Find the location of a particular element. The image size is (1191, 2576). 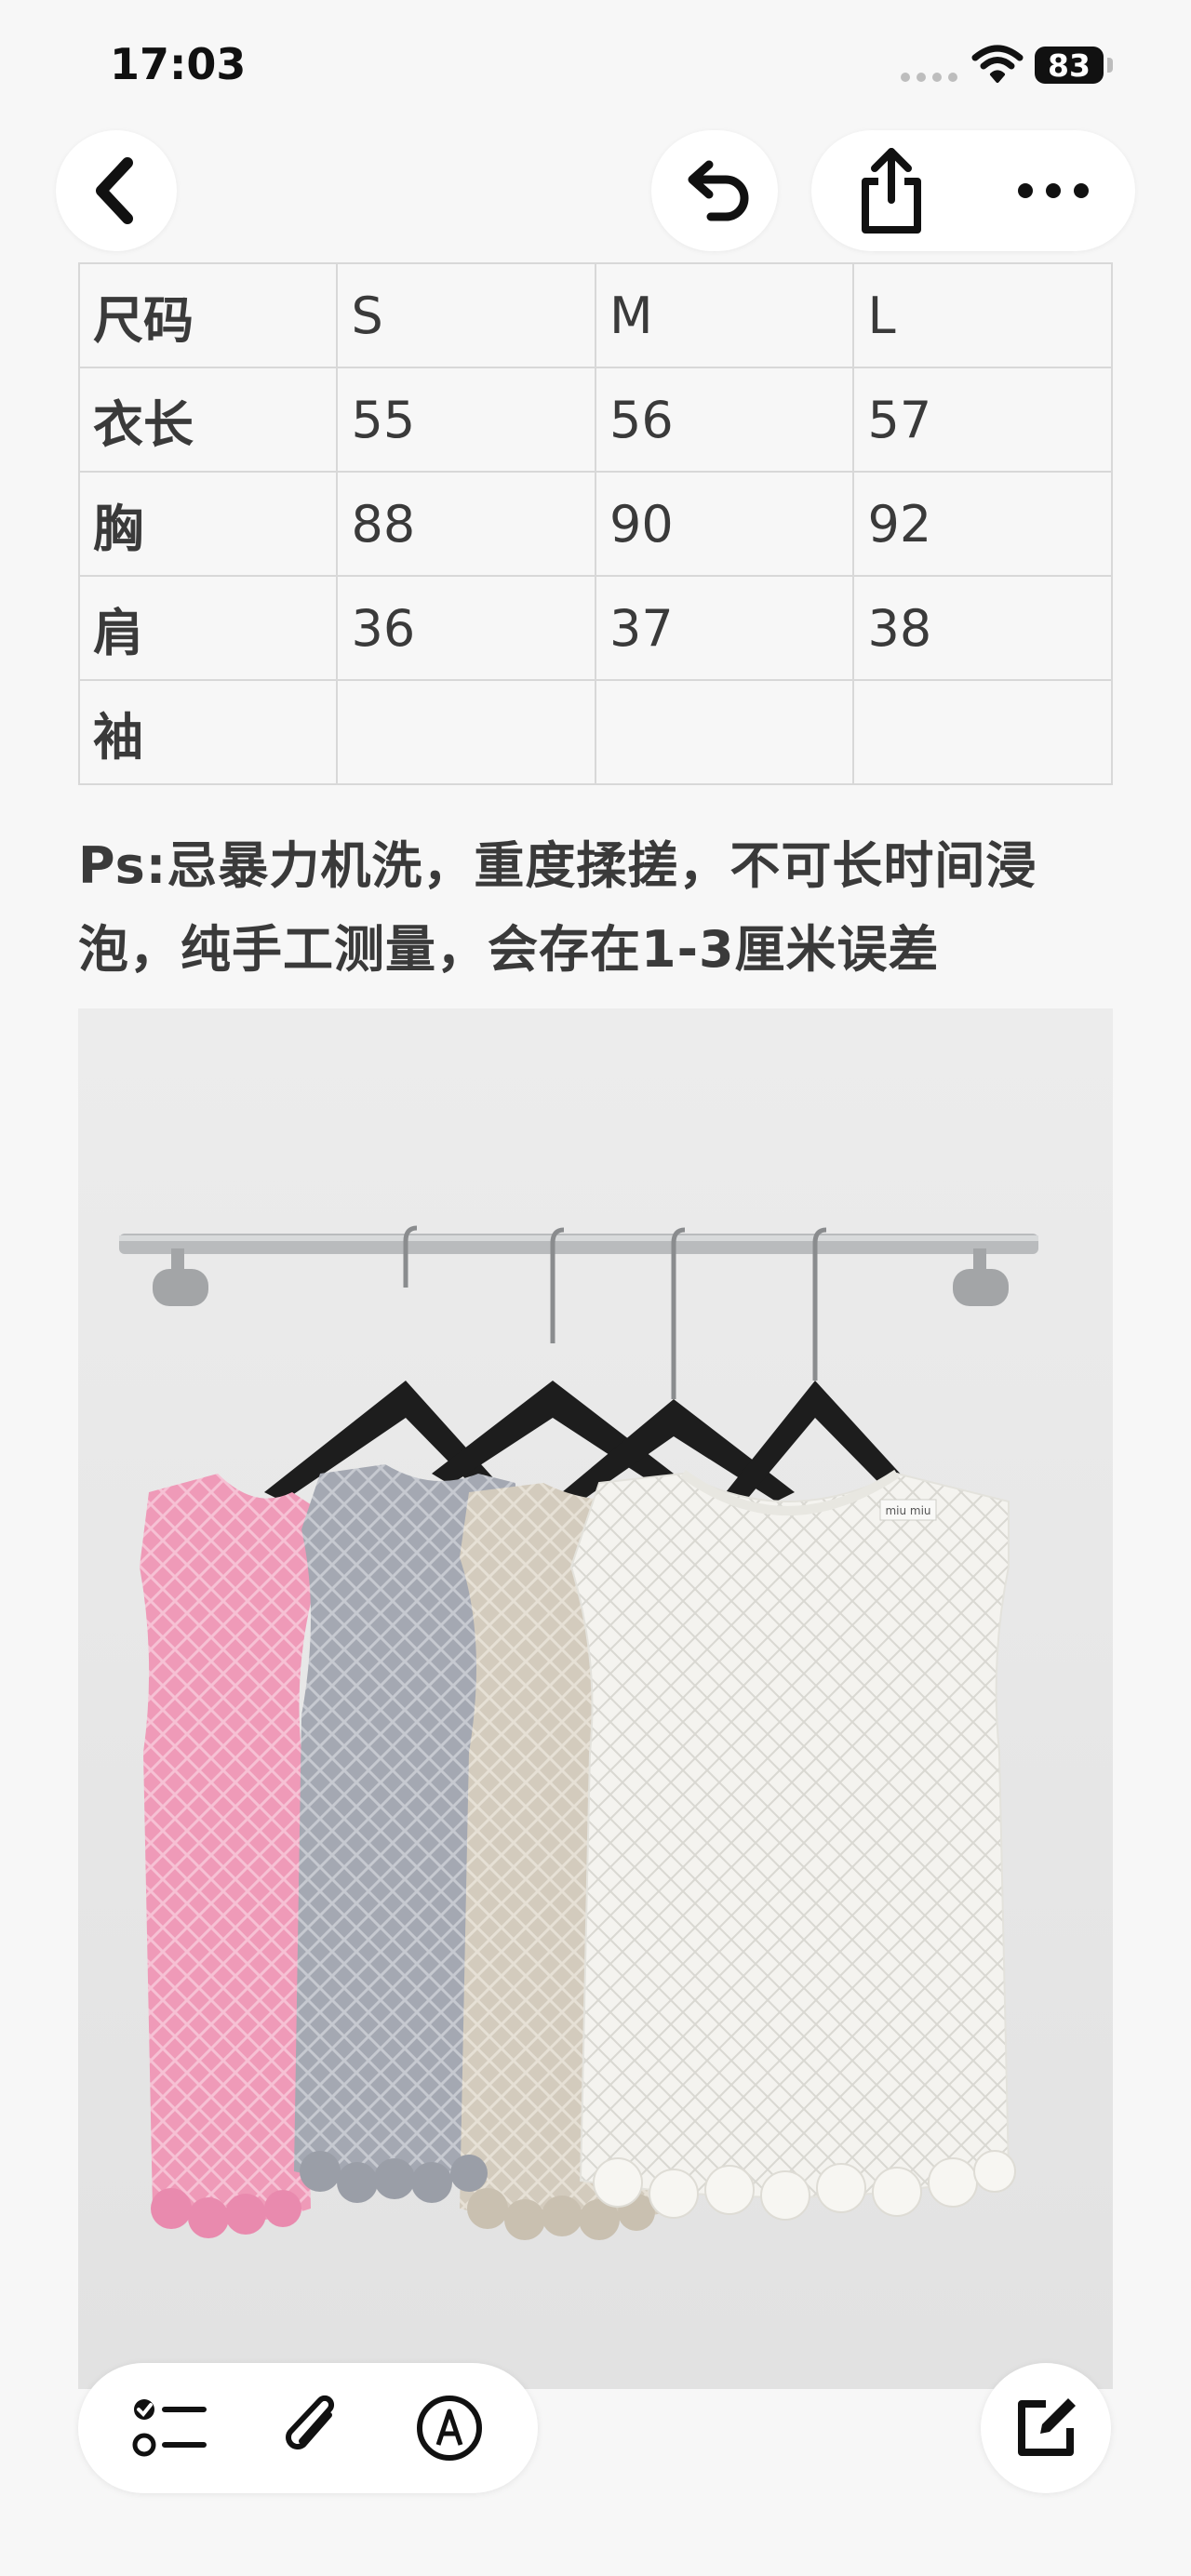

compose-button is located at coordinates (1046, 2428).